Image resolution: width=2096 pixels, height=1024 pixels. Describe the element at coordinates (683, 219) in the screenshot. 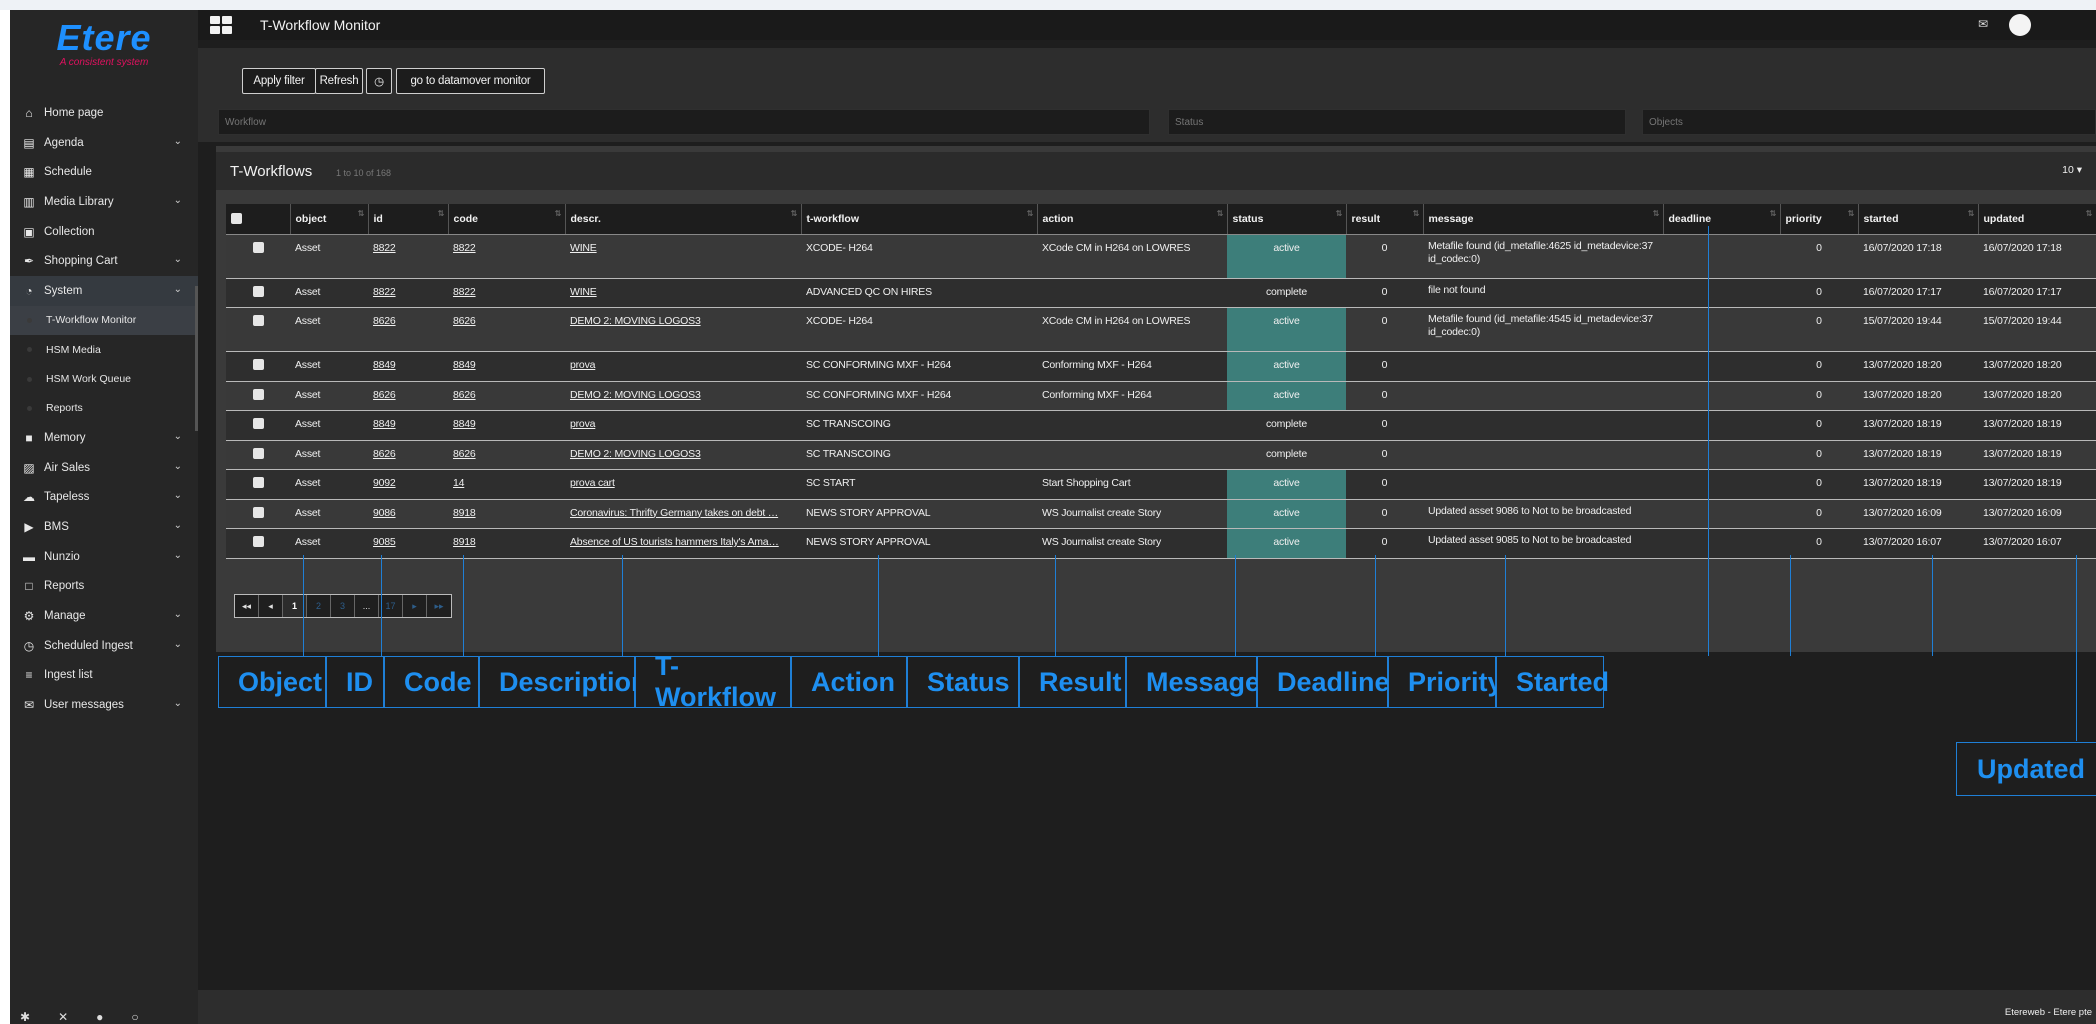

I see `column-header-descr: descr. ⇅` at that location.